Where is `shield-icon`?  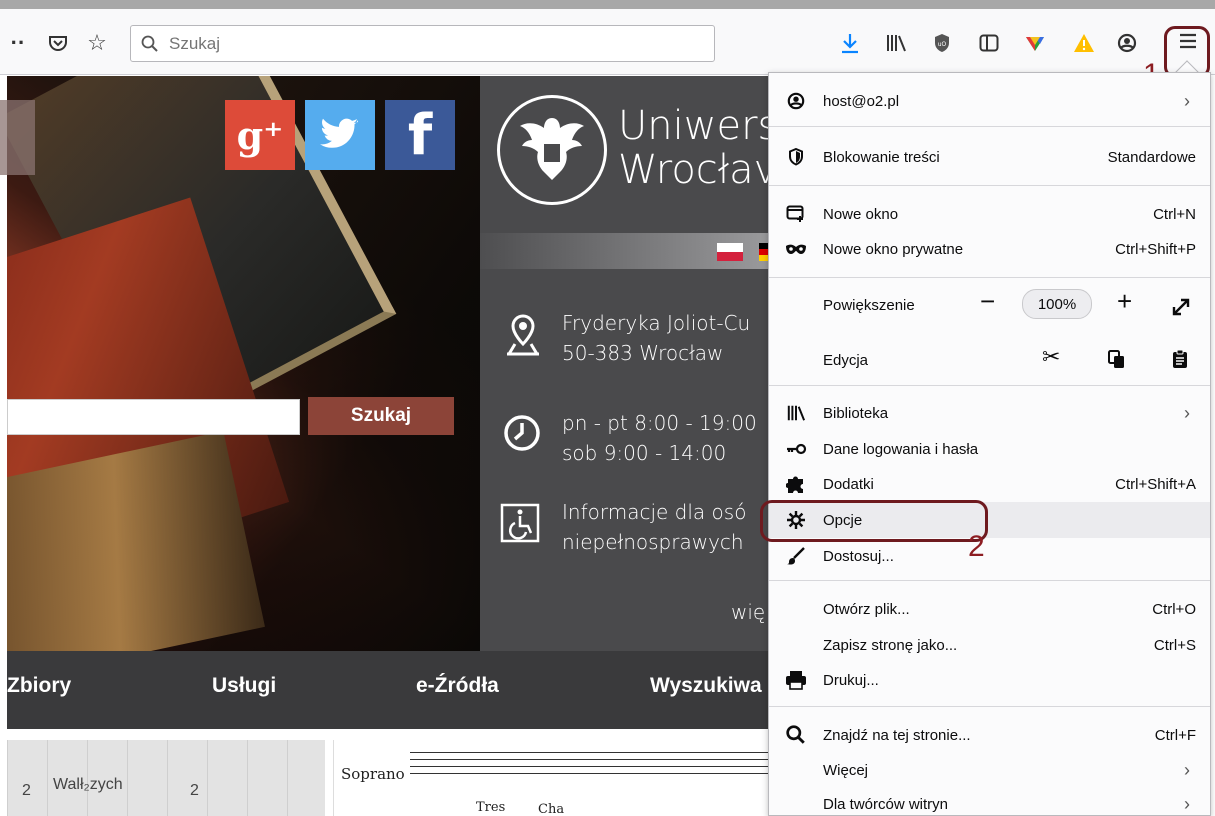 shield-icon is located at coordinates (796, 157).